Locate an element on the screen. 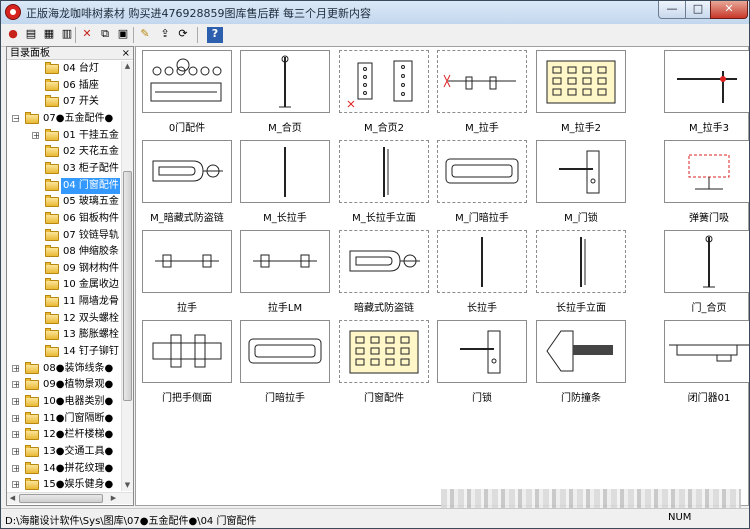 This screenshot has width=750, height=529. thumbnail-label: 拉手LM is located at coordinates (285, 306).